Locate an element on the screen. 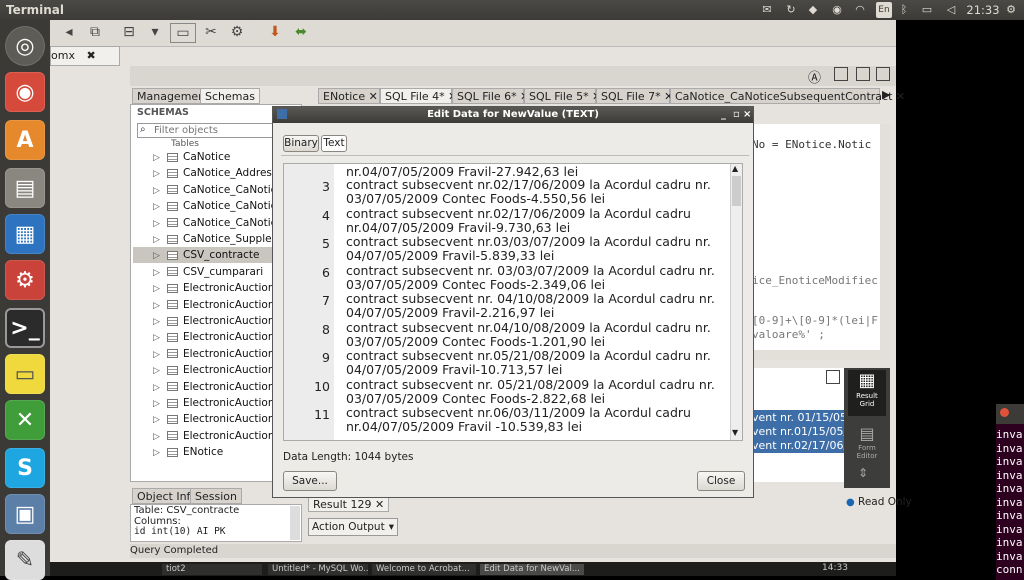 Image resolution: width=1024 pixels, height=580 pixels. result-grid-button: ▦ Result Grid is located at coordinates (867, 393).